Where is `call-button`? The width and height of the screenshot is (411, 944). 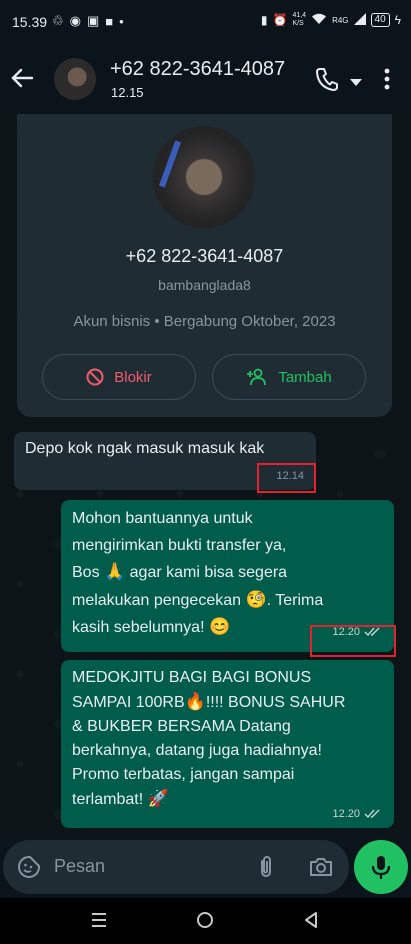
call-button is located at coordinates (329, 80).